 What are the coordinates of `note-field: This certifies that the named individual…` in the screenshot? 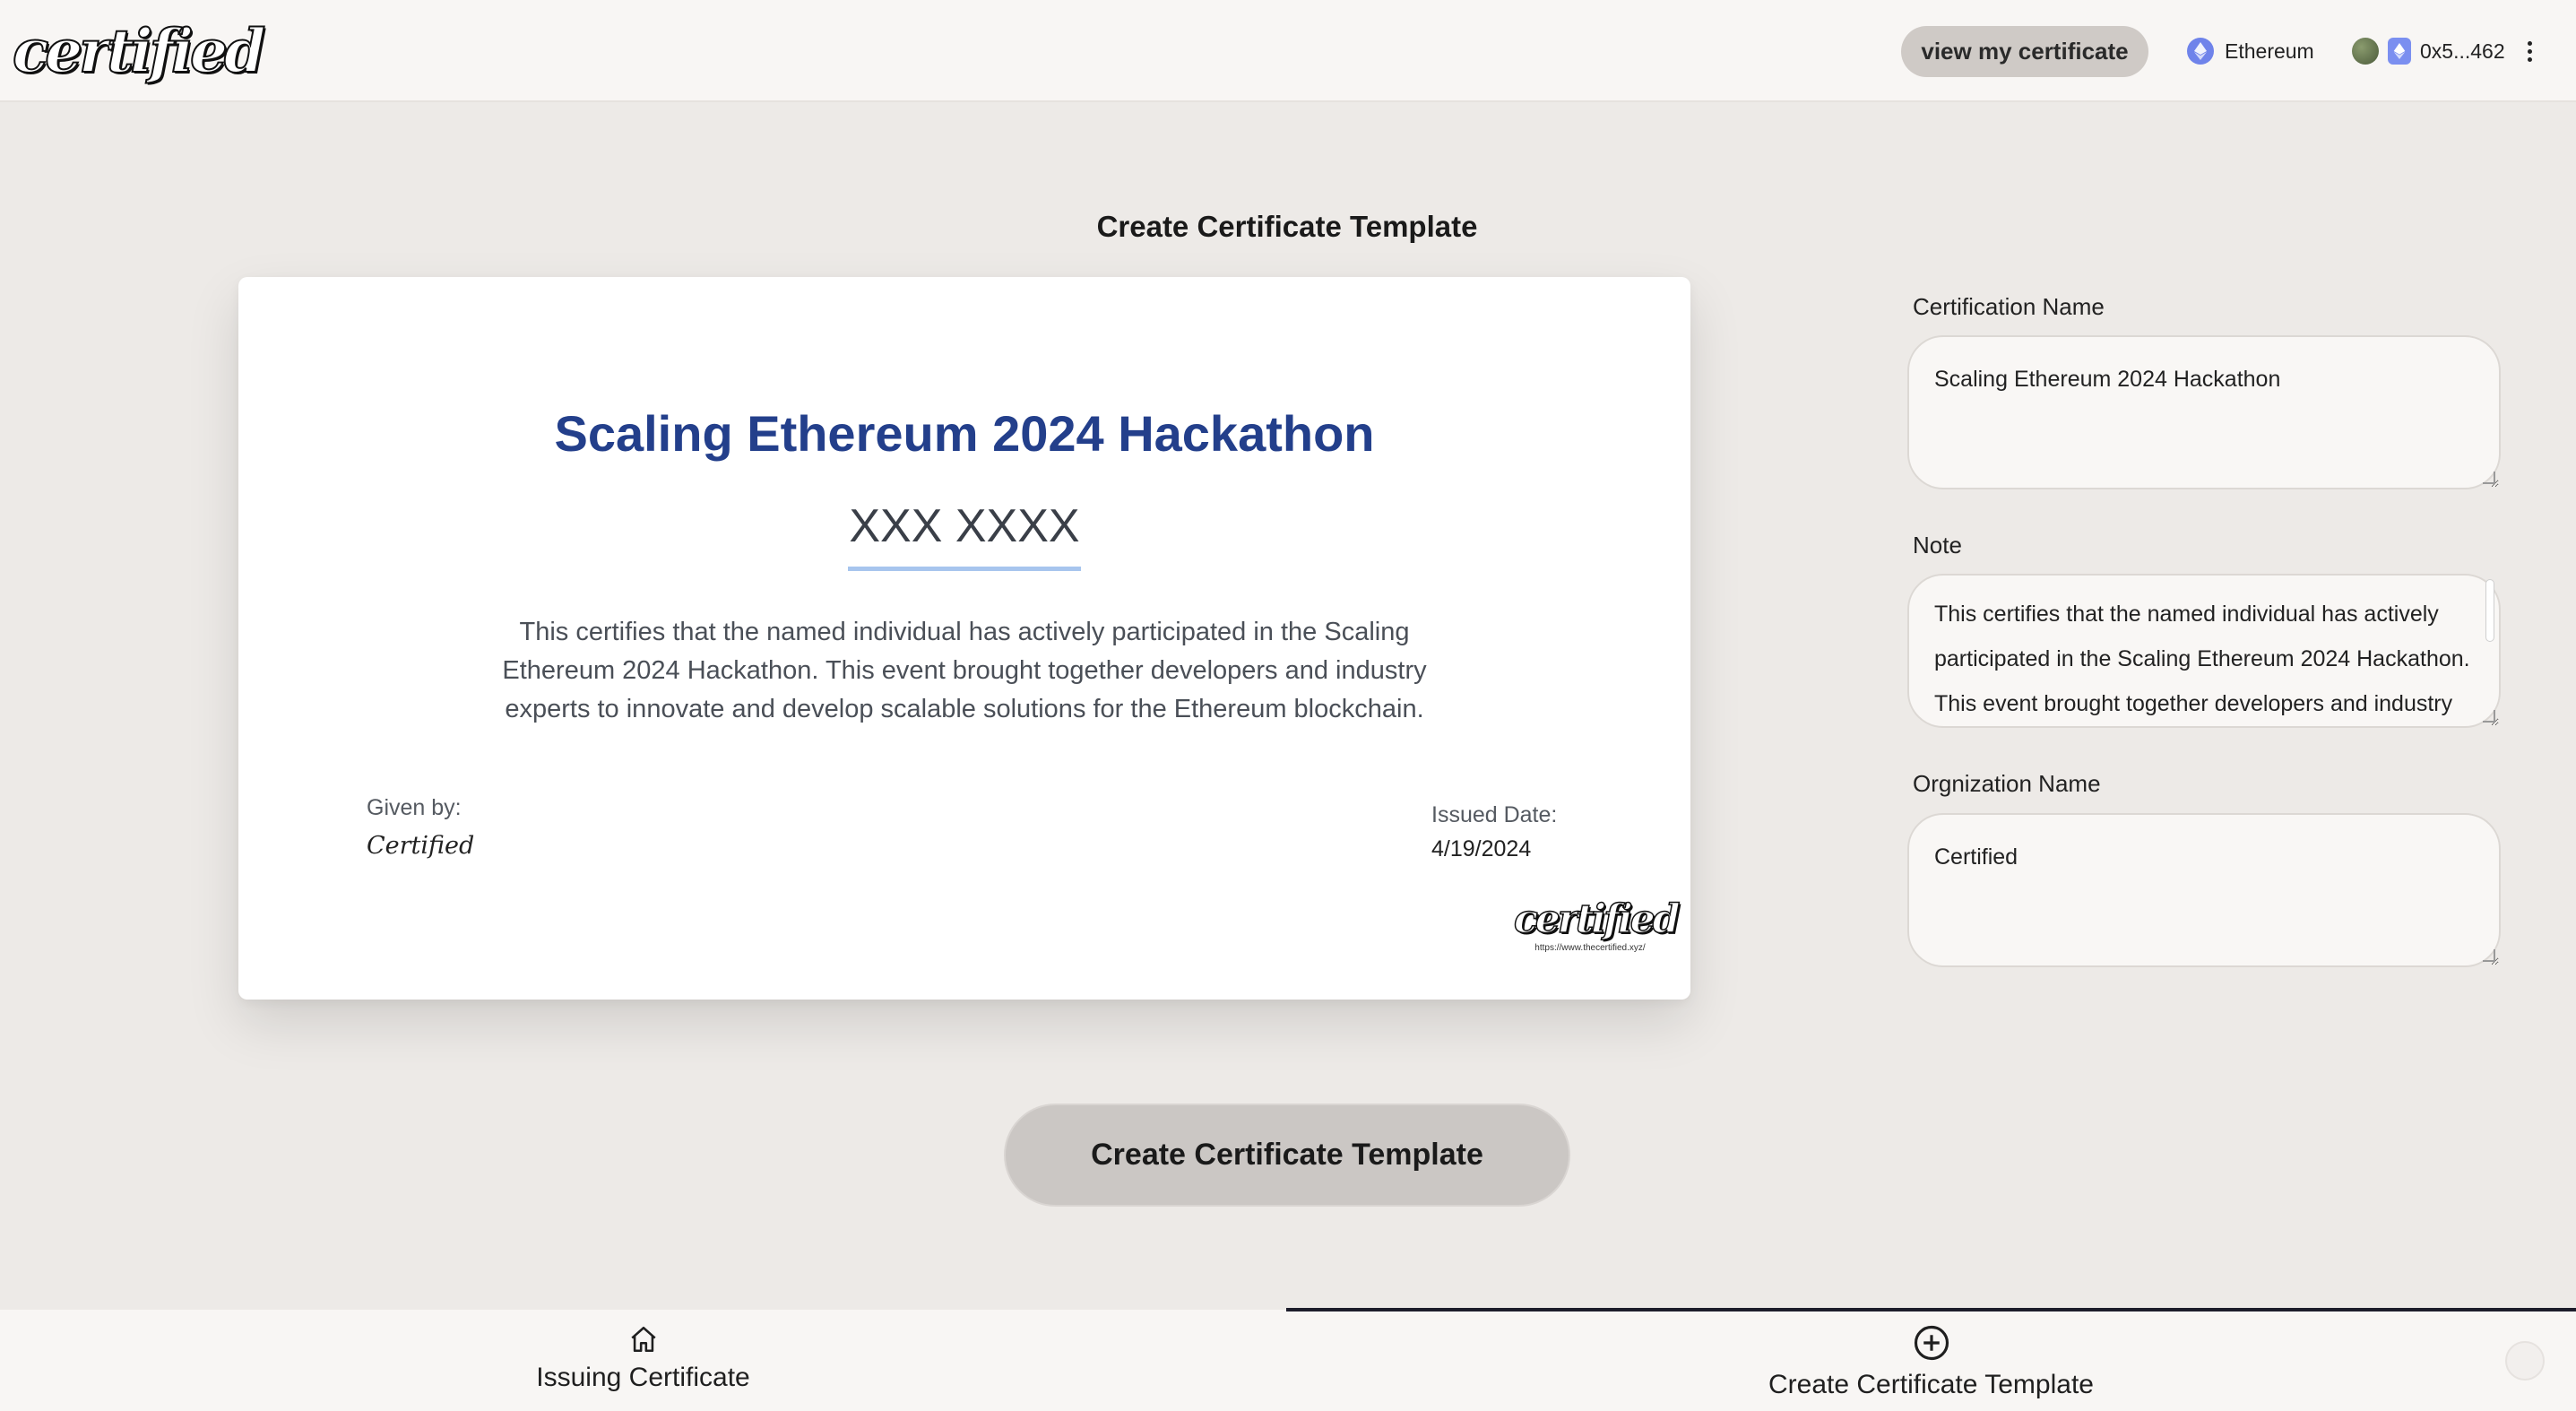 It's located at (2204, 651).